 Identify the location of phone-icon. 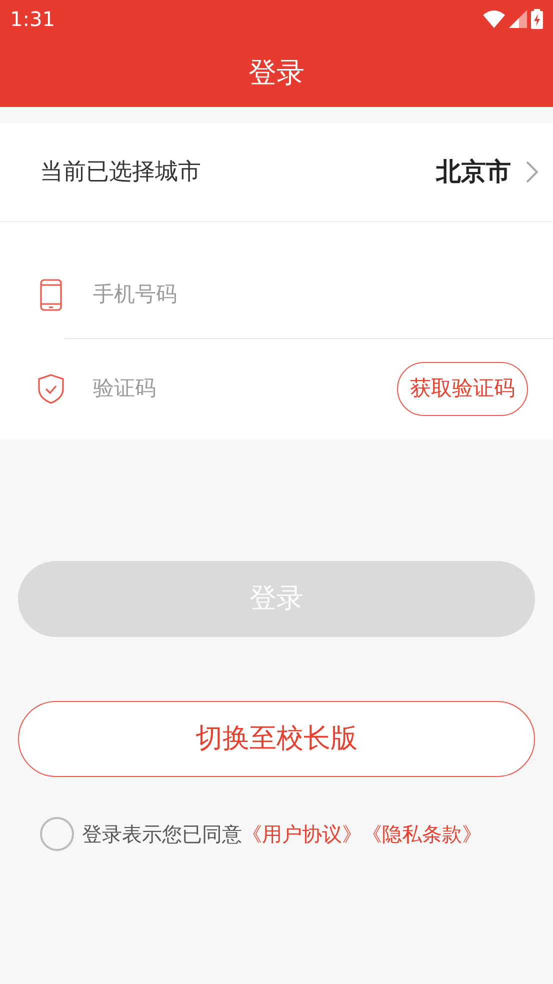
(51, 295).